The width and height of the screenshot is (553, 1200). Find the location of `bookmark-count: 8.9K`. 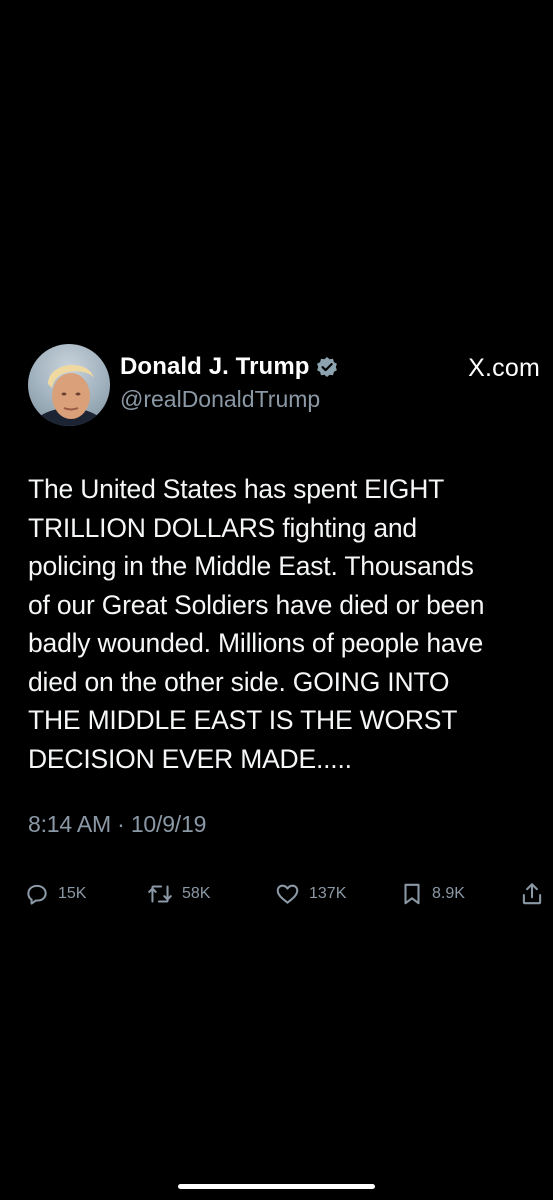

bookmark-count: 8.9K is located at coordinates (448, 893).